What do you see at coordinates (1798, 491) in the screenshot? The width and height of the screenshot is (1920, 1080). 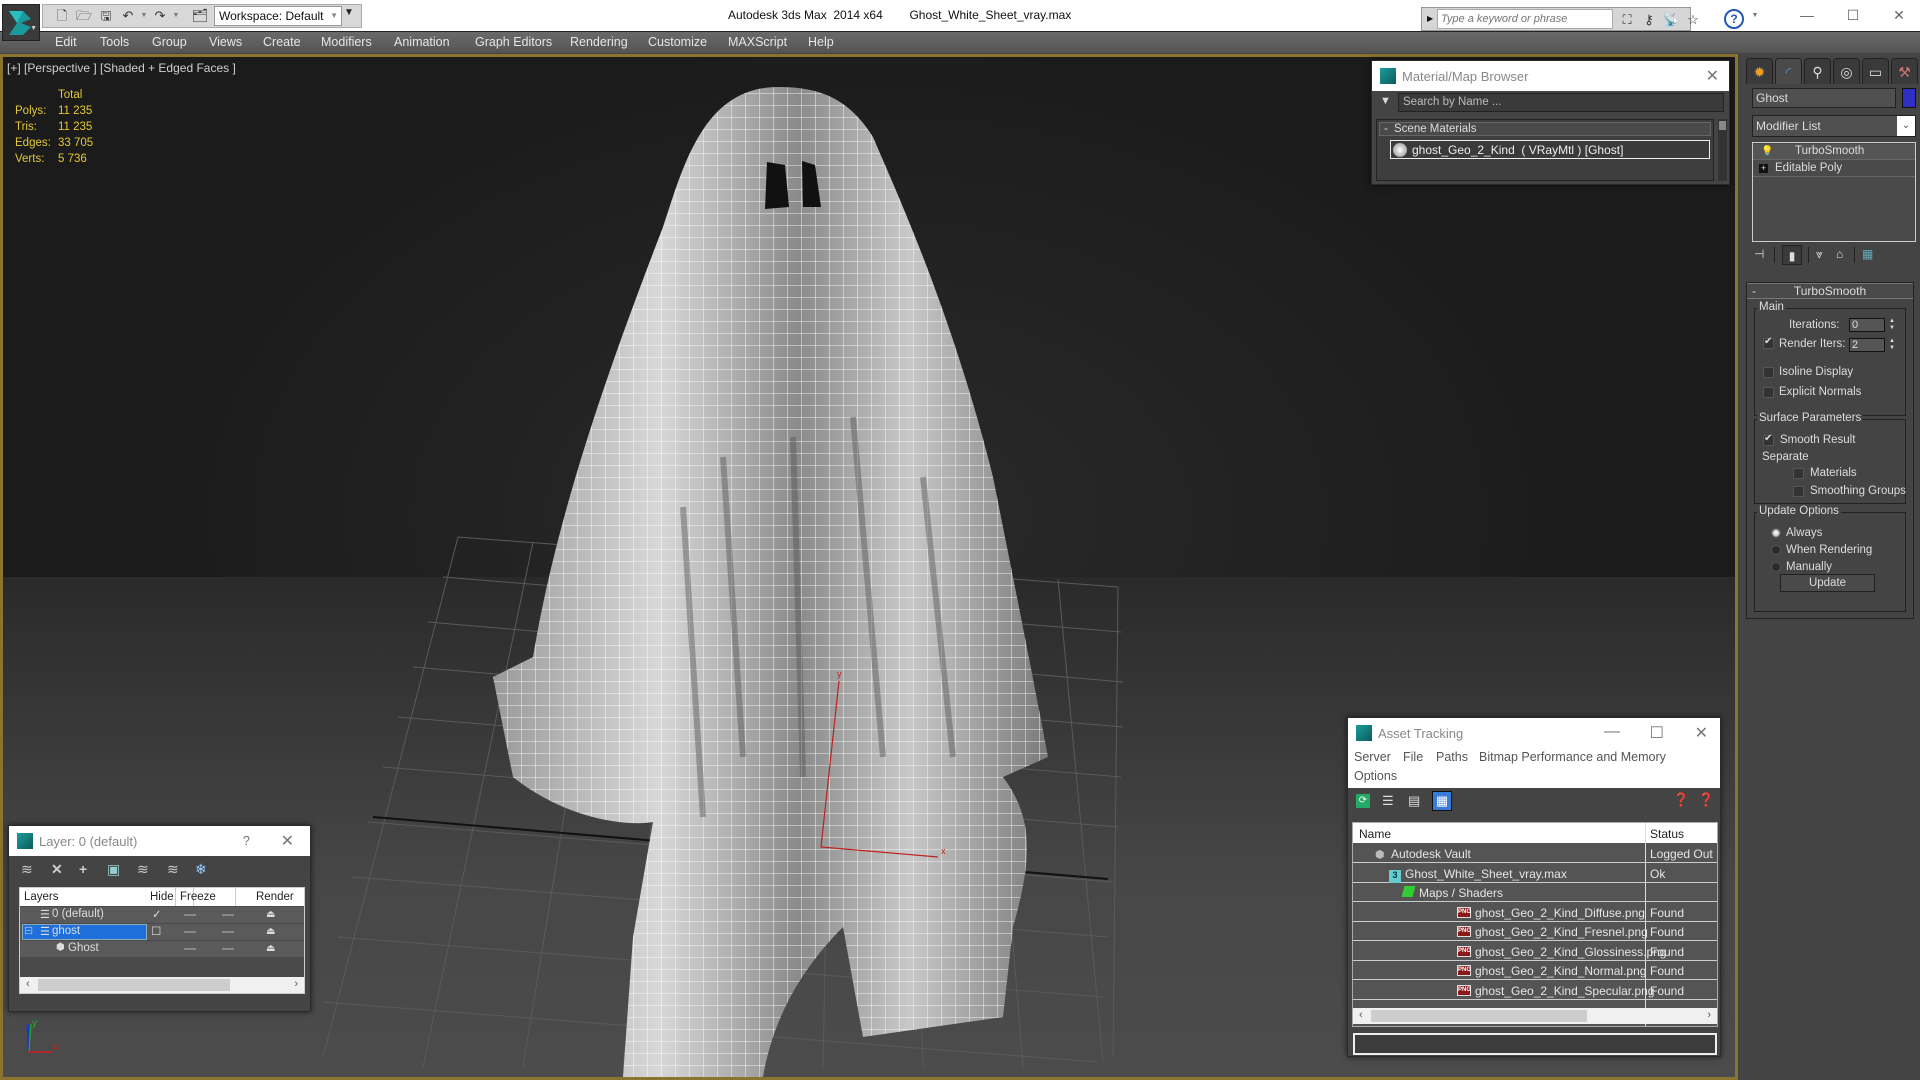 I see `separate-smoothing-groups-checkbox` at bounding box center [1798, 491].